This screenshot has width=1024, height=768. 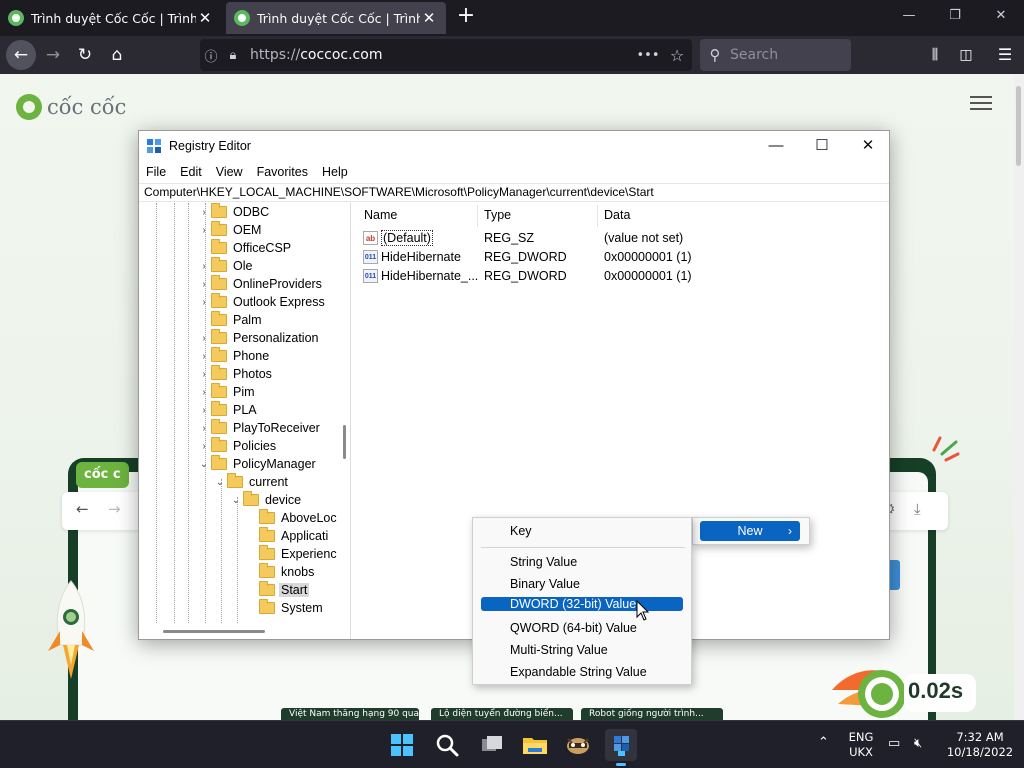 What do you see at coordinates (282, 172) in the screenshot?
I see `menu-favorites: Favorites` at bounding box center [282, 172].